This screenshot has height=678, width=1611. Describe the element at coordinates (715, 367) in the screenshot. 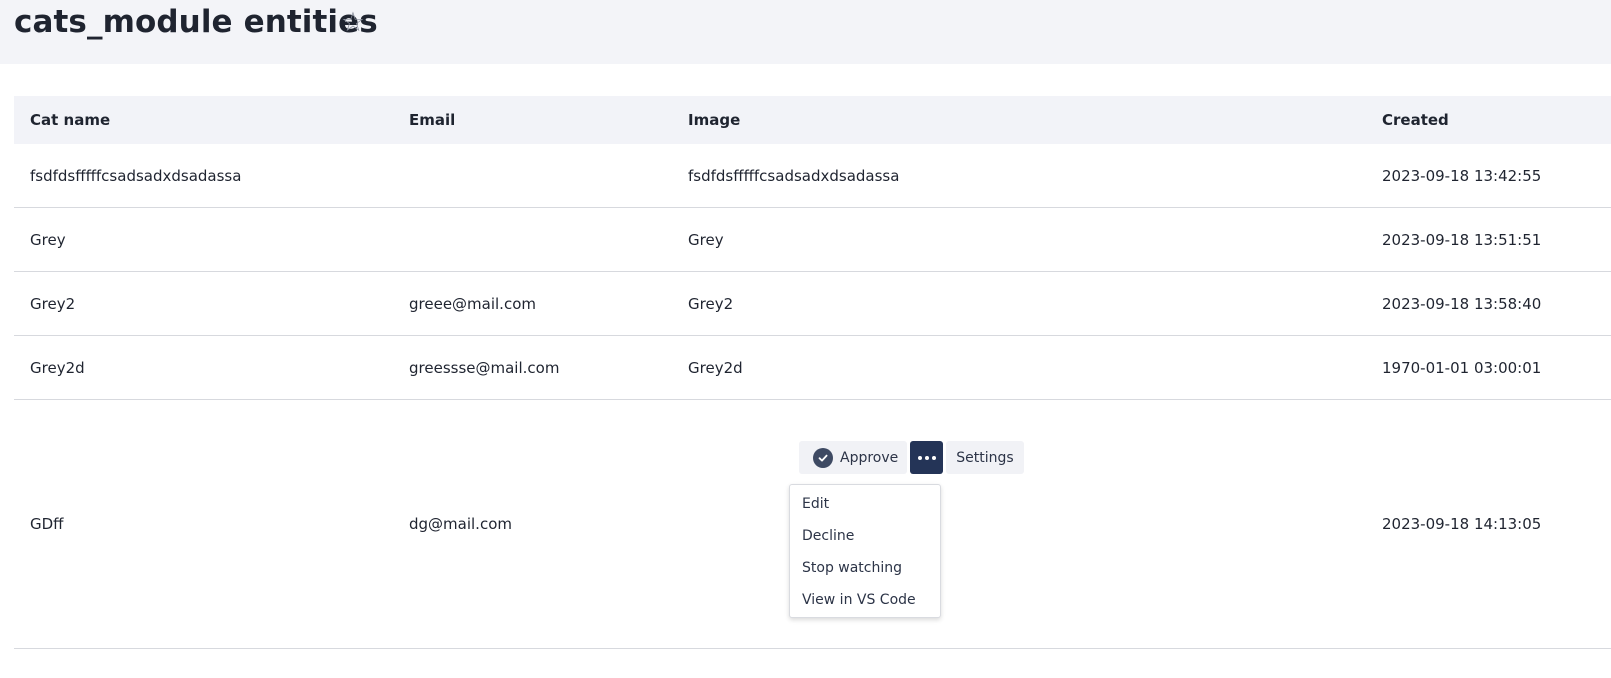

I see `cell-image: Grey2d` at that location.